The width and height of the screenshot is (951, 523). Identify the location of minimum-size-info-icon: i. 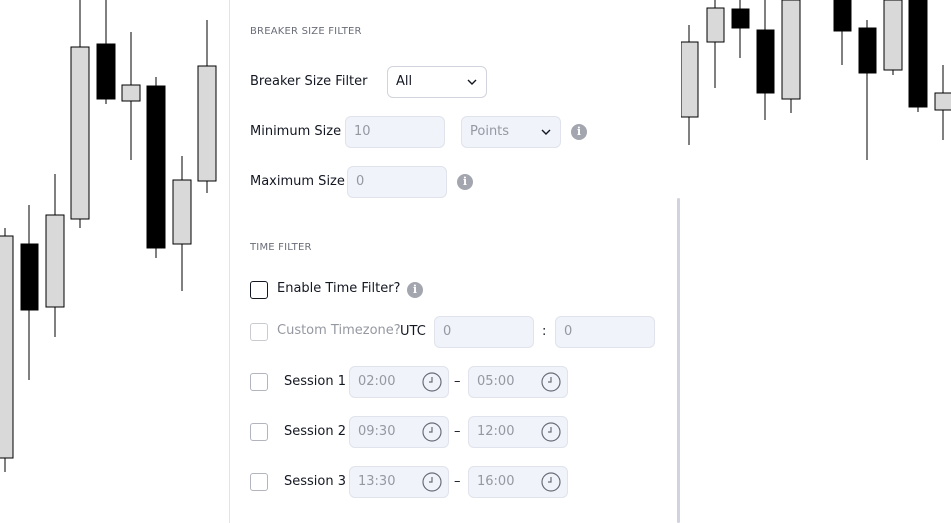
(579, 132).